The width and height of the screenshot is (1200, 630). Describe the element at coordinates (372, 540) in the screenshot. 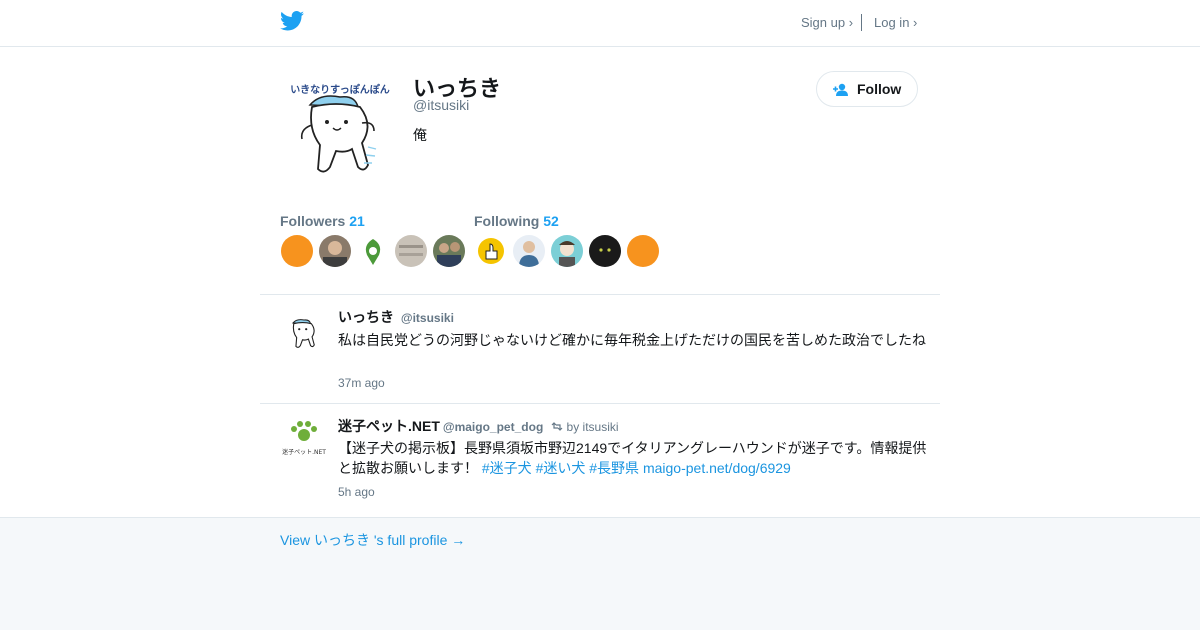

I see `view-full-profile-link: View いっちき 's full profile →` at that location.